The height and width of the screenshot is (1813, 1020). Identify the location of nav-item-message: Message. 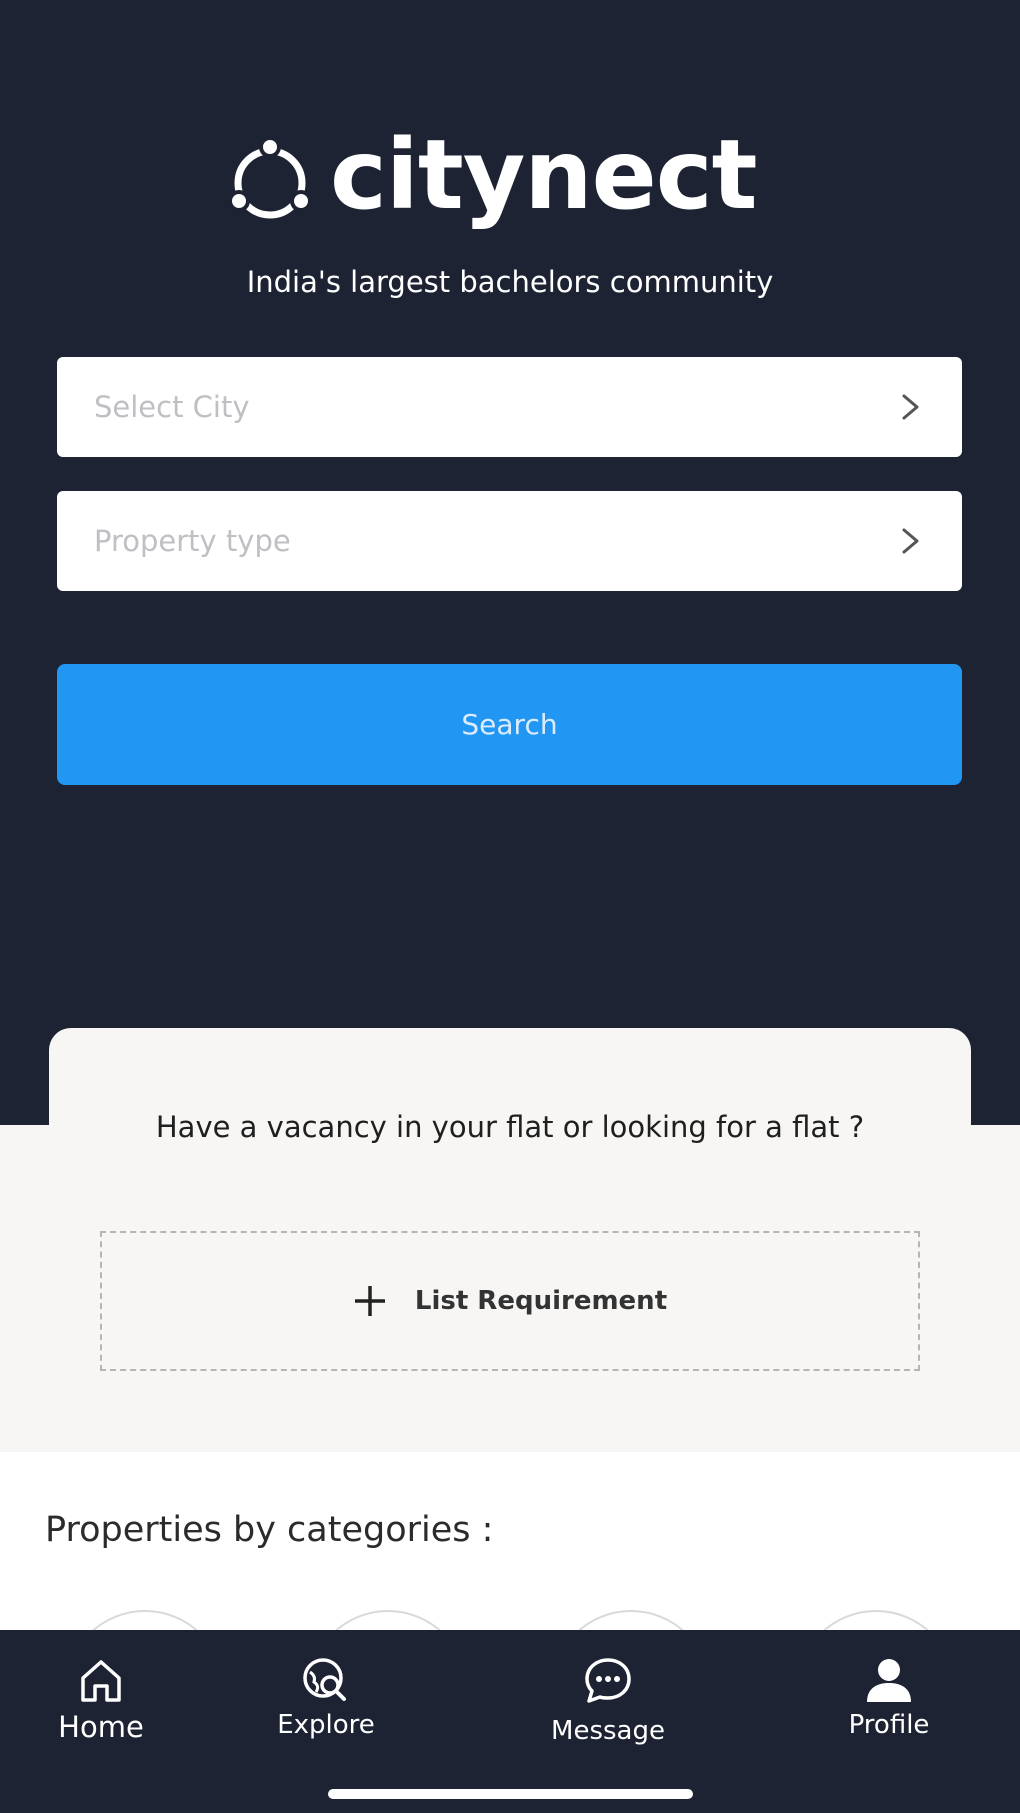
(608, 1699).